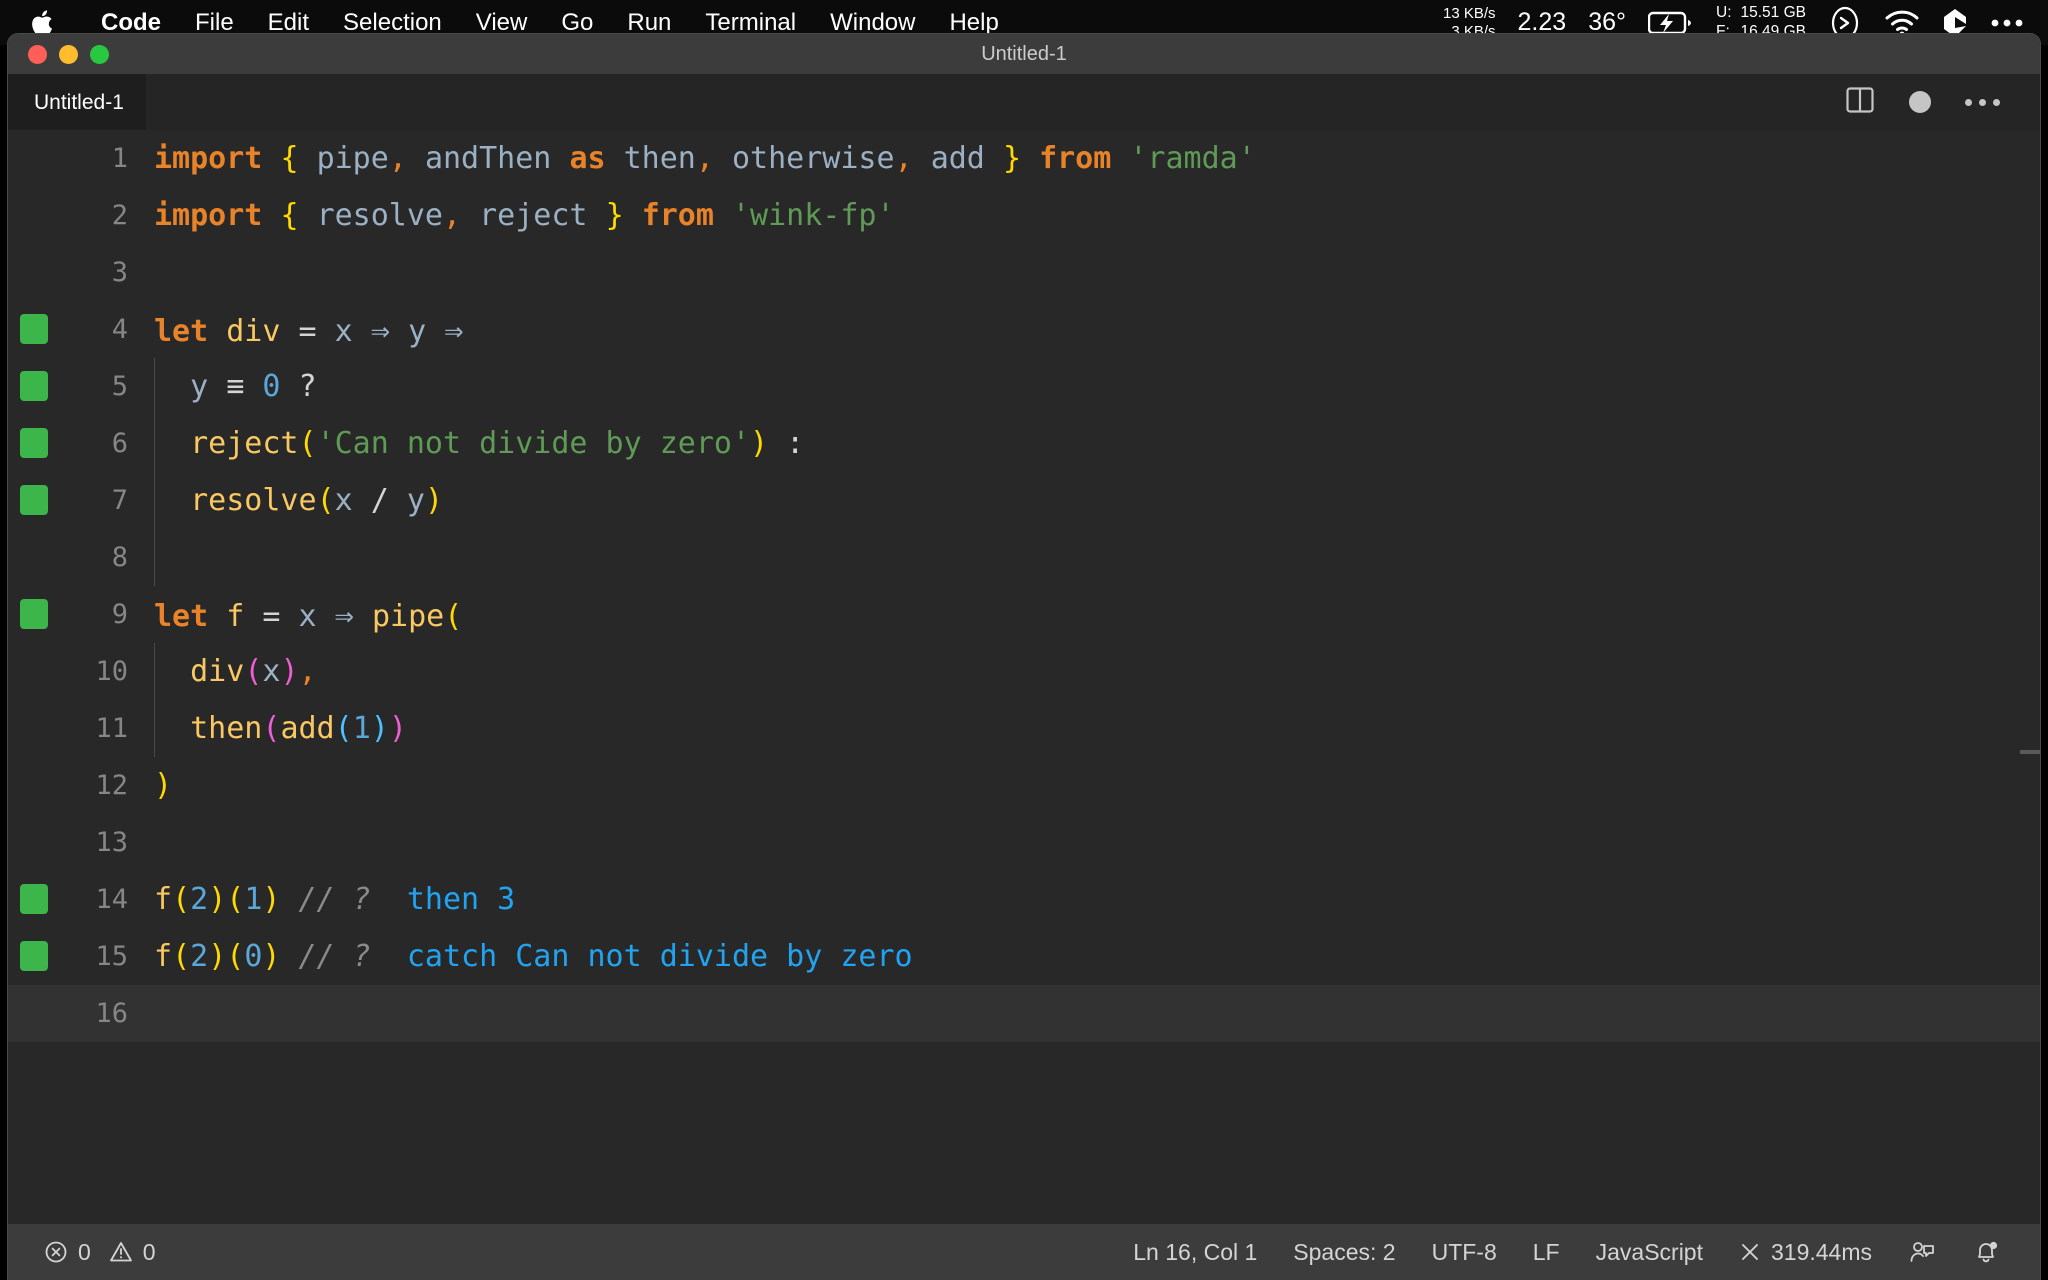 This screenshot has width=2048, height=1280. Describe the element at coordinates (454, 329) in the screenshot. I see `code-token: ⇒` at that location.